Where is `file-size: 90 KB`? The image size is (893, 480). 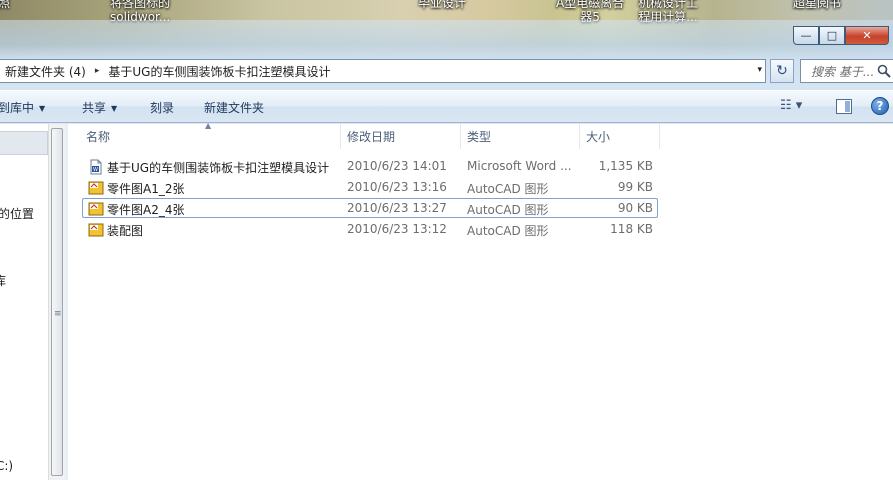 file-size: 90 KB is located at coordinates (635, 208).